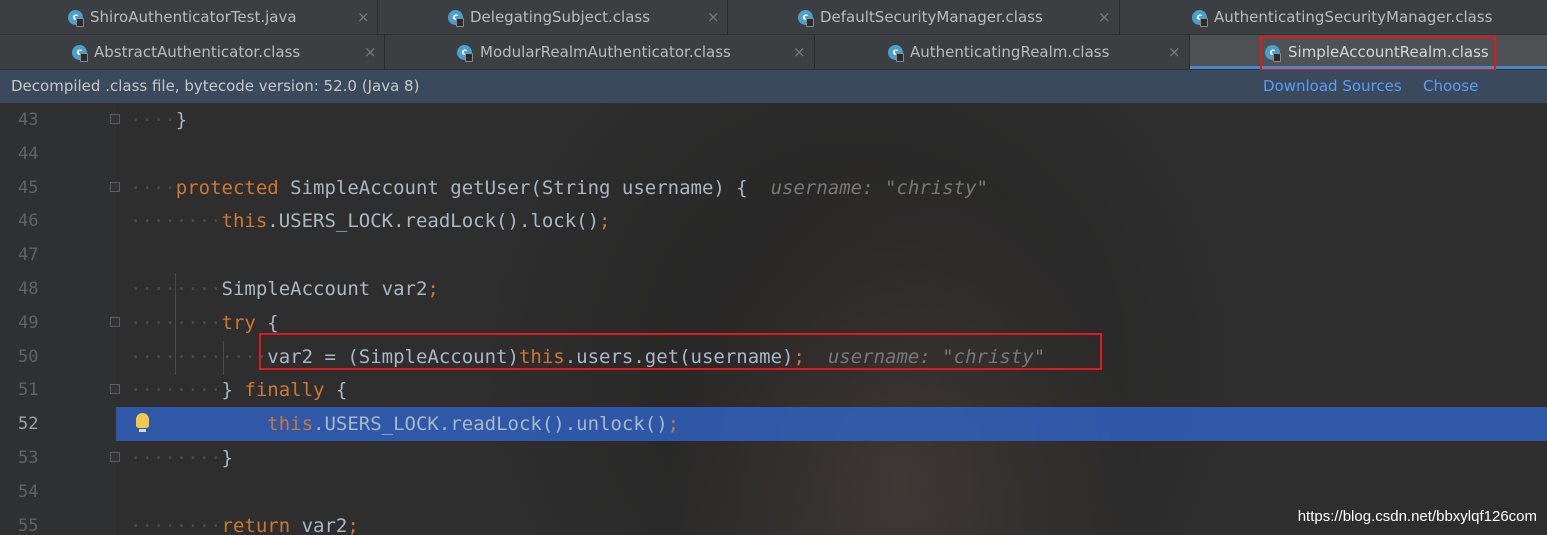 Image resolution: width=1547 pixels, height=535 pixels. What do you see at coordinates (773, 289) in the screenshot?
I see `code-line-48: 48 ········SimpleAccount var2;` at bounding box center [773, 289].